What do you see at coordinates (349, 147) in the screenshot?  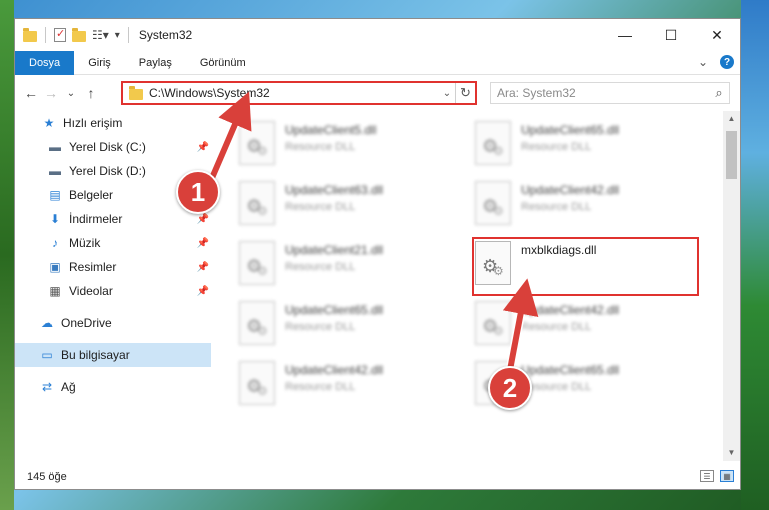 I see `file-item: UpdateClient5.dll Resource DLL` at bounding box center [349, 147].